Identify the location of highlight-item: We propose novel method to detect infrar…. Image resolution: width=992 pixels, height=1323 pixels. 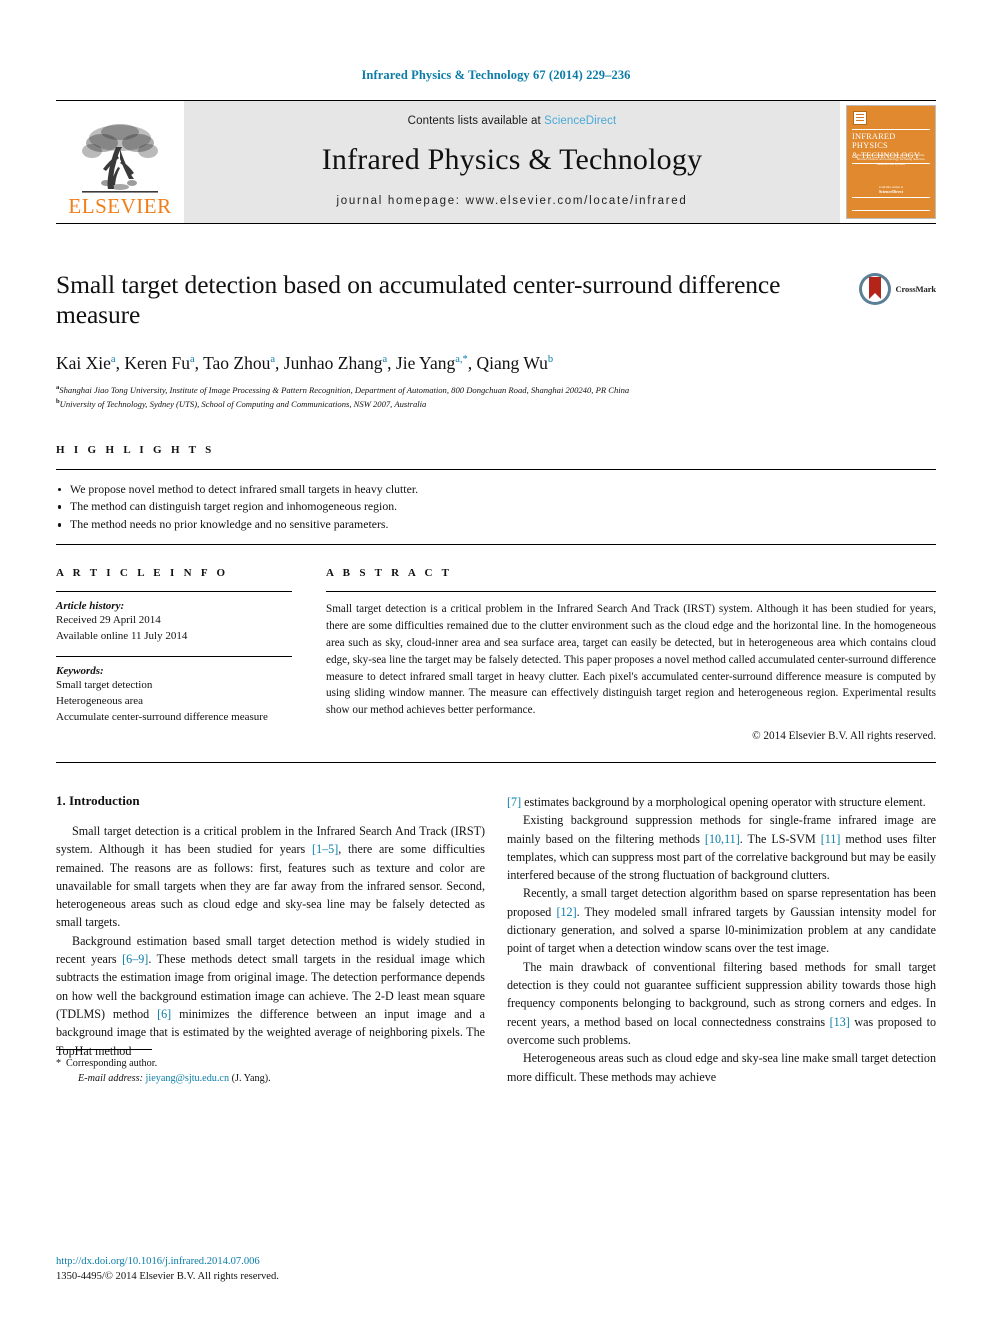
(496, 490).